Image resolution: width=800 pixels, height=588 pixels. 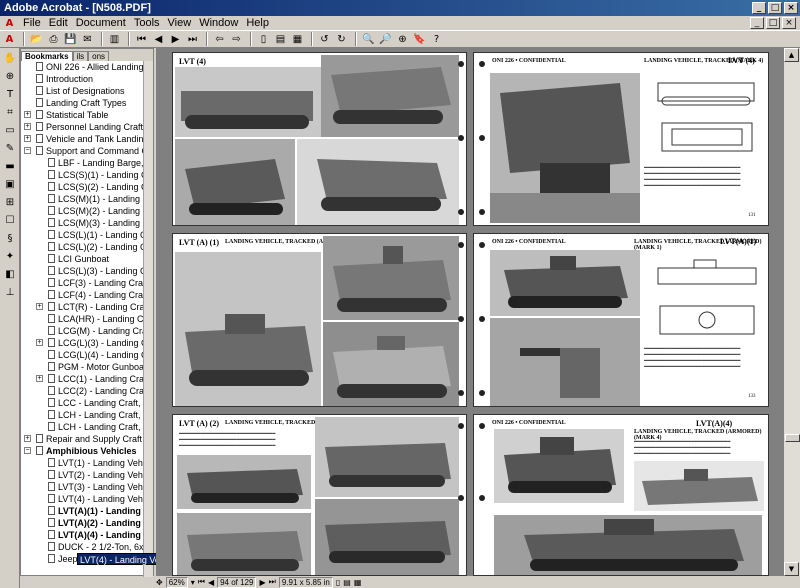 What do you see at coordinates (58, 23) in the screenshot?
I see `menu-edit: Edit` at bounding box center [58, 23].